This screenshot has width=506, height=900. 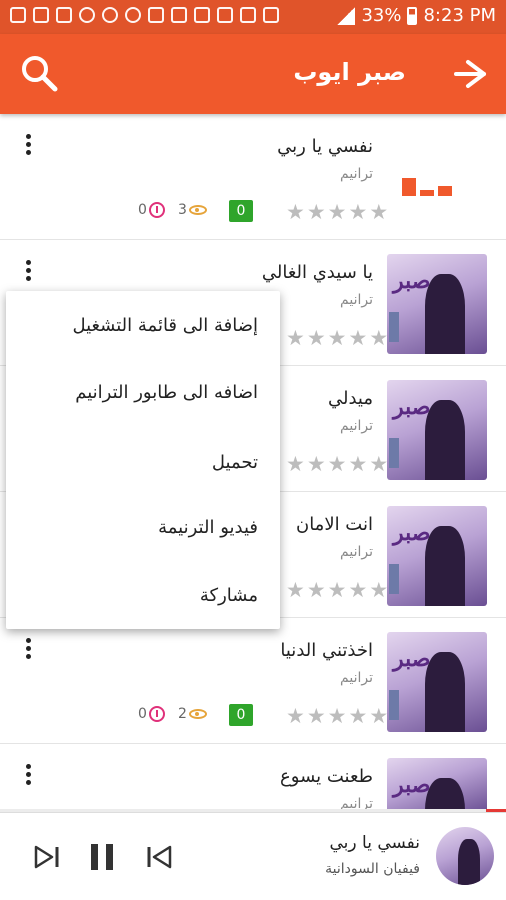 What do you see at coordinates (346, 15) in the screenshot?
I see `signal-icon` at bounding box center [346, 15].